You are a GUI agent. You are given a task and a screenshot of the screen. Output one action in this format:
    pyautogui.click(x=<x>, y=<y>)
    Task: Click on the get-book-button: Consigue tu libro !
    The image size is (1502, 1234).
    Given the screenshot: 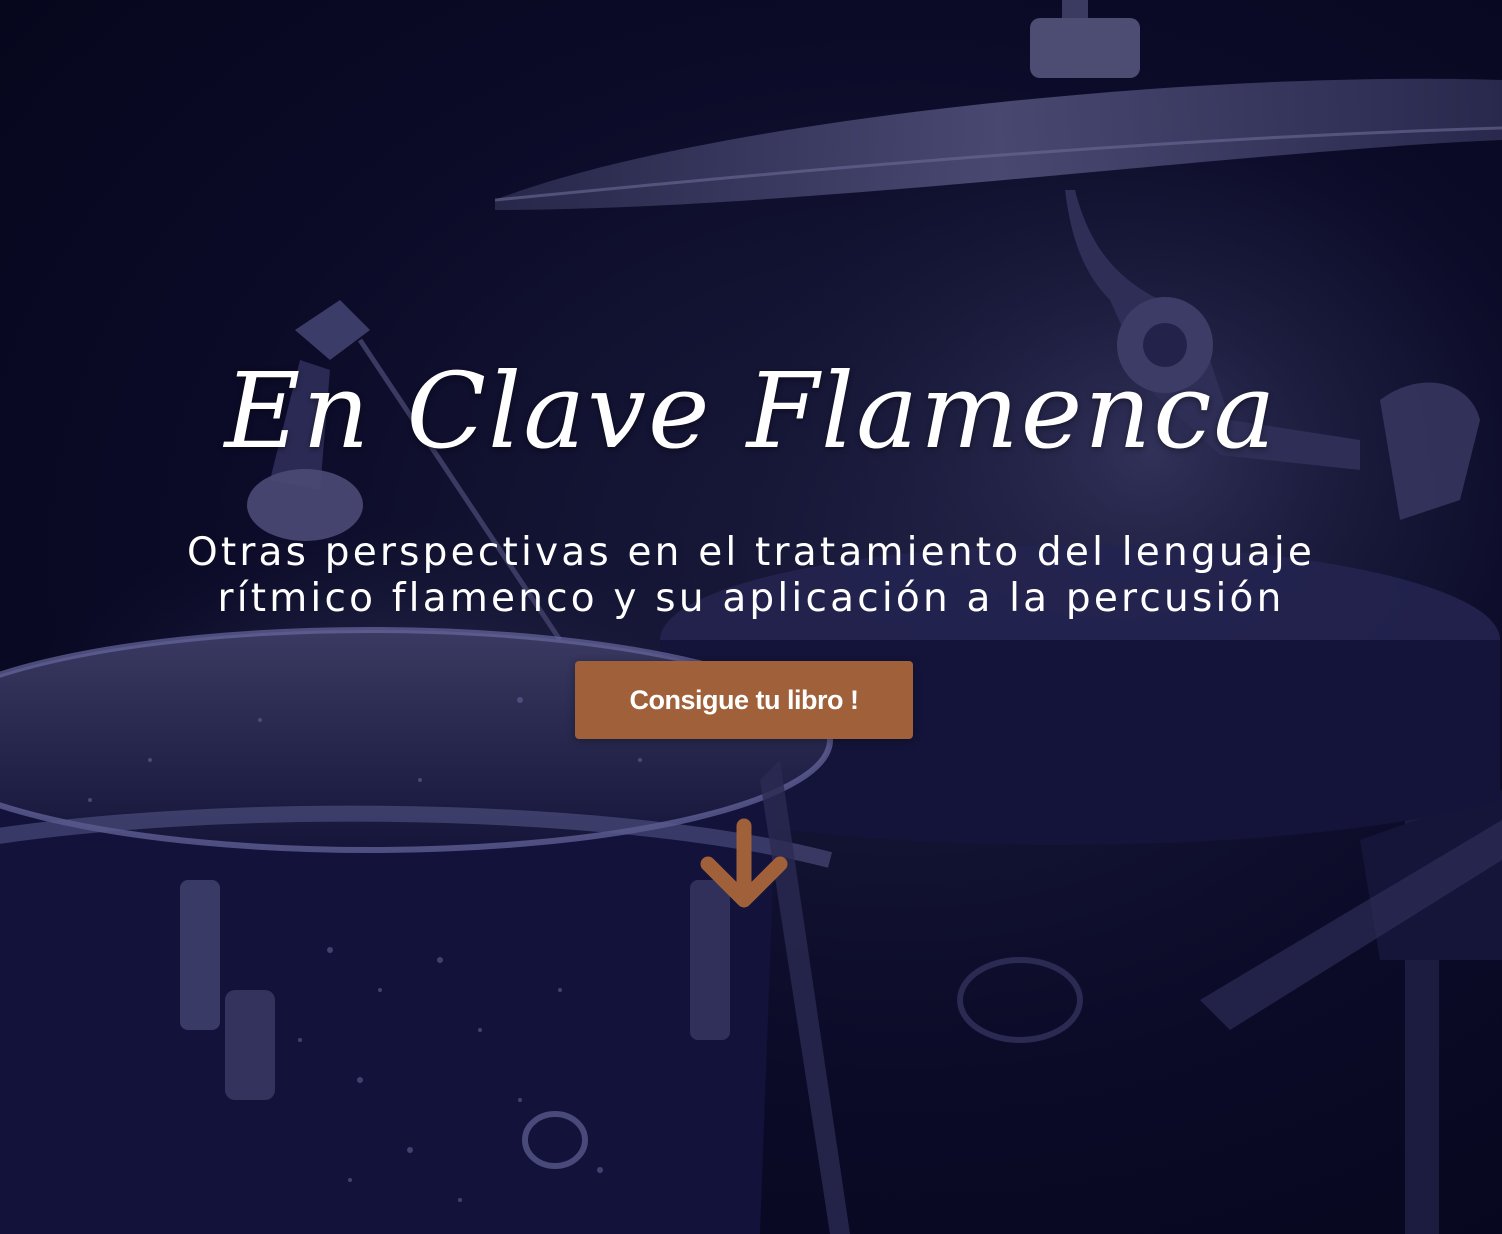 What is the action you would take?
    pyautogui.click(x=744, y=700)
    